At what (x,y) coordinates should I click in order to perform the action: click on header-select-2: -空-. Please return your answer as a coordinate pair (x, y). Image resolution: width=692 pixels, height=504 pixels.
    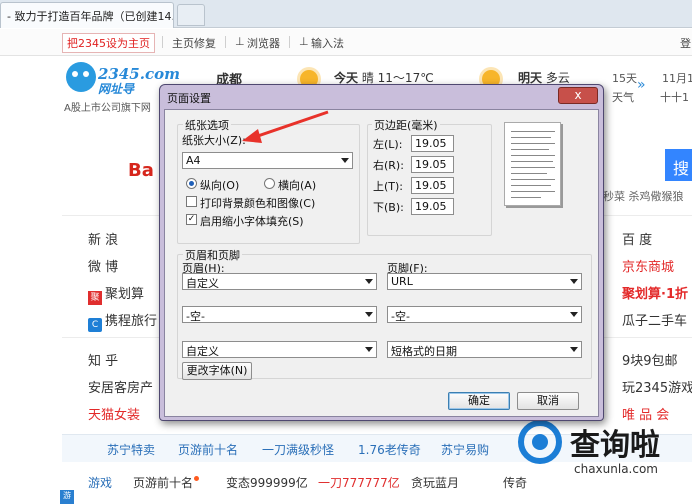
    Looking at the image, I should click on (279, 314).